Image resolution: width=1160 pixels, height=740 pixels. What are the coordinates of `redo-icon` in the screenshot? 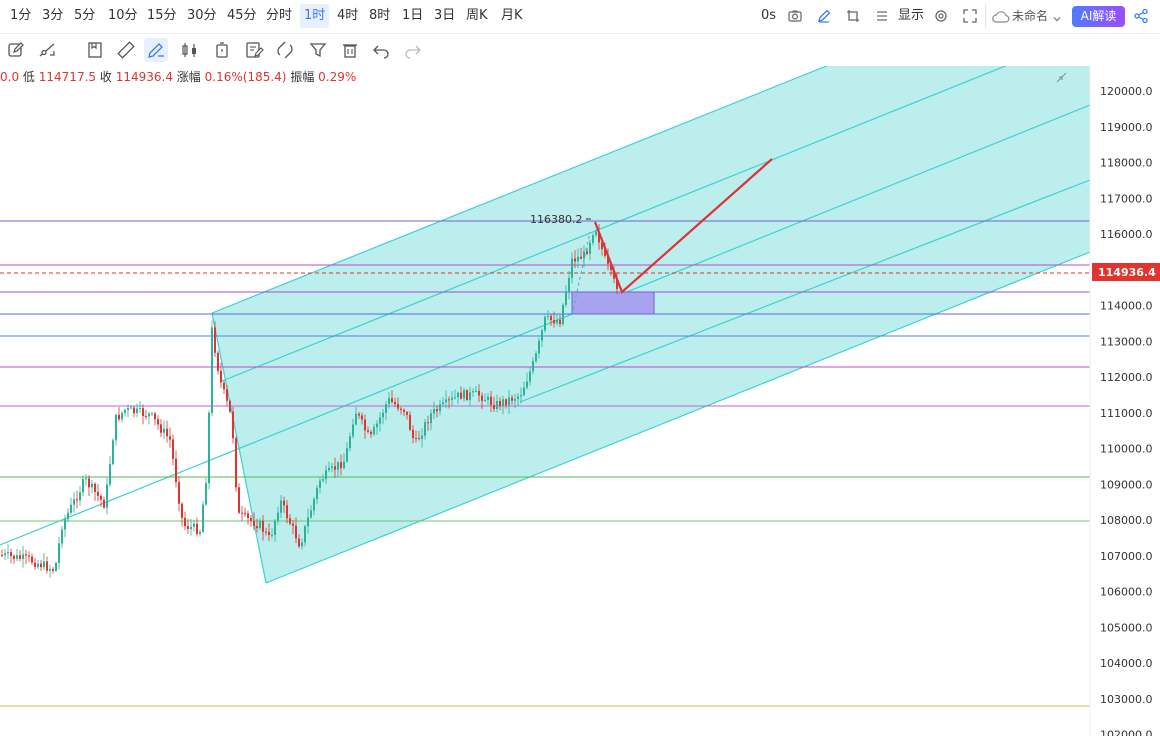 It's located at (413, 50).